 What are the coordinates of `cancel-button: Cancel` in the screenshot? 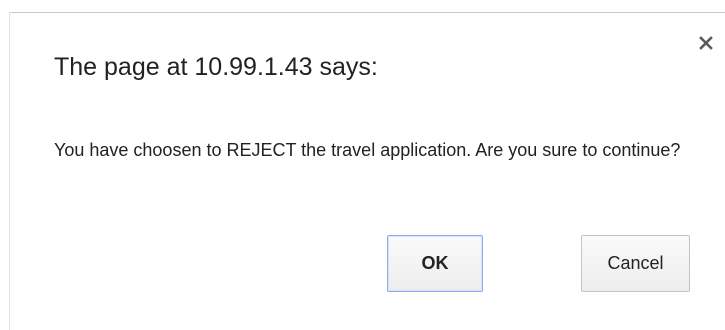 It's located at (635, 263).